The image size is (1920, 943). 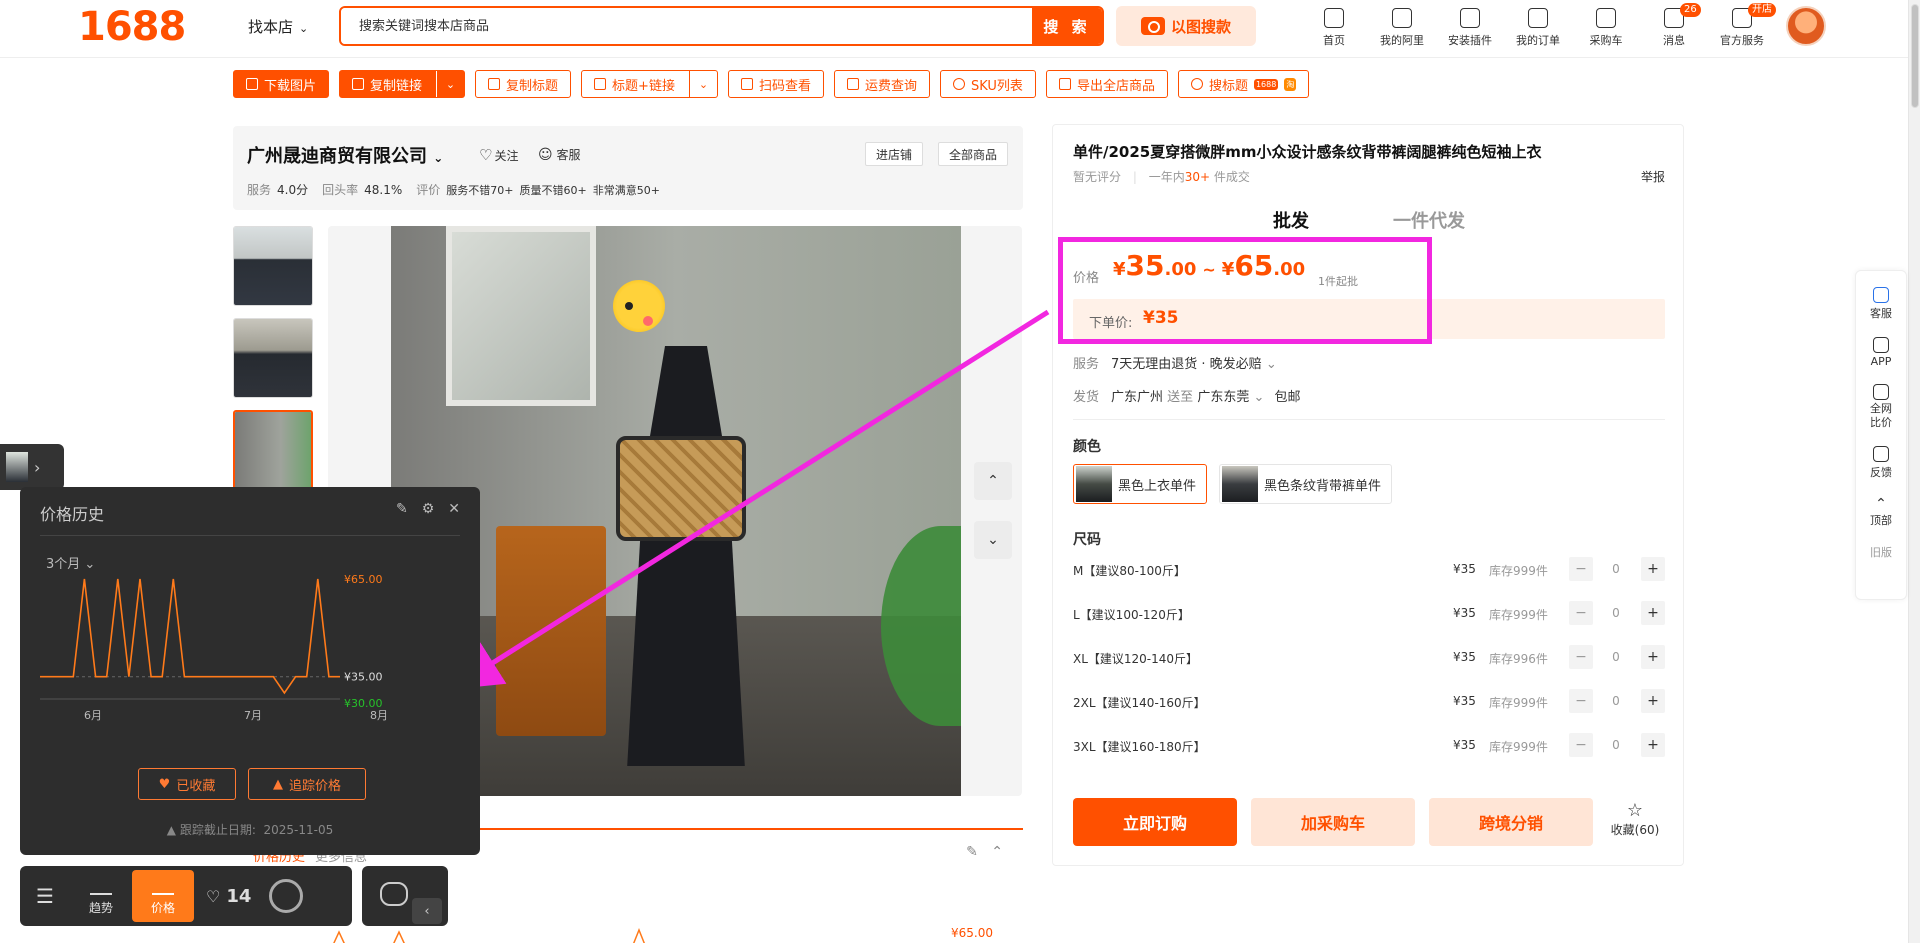 I want to click on company-name: 广州晟迪商贸有限公司 ⌄, so click(x=345, y=155).